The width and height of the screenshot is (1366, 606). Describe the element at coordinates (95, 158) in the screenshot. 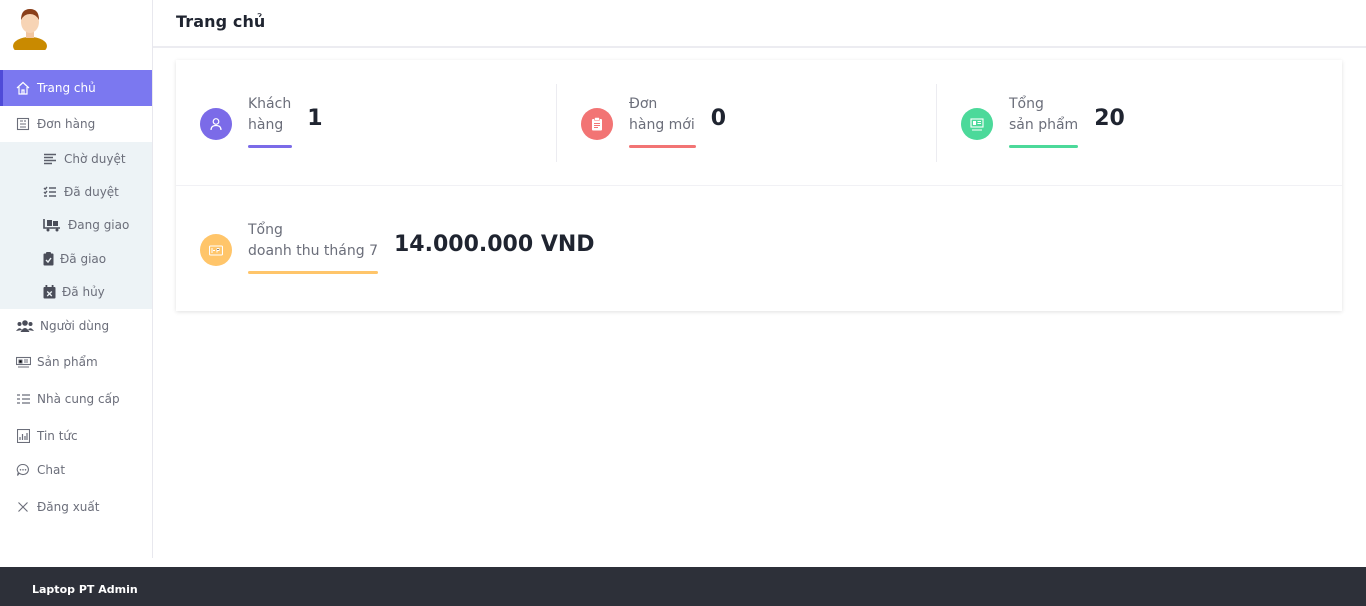

I see `sidebar-item-label: Chờ duyệt` at that location.